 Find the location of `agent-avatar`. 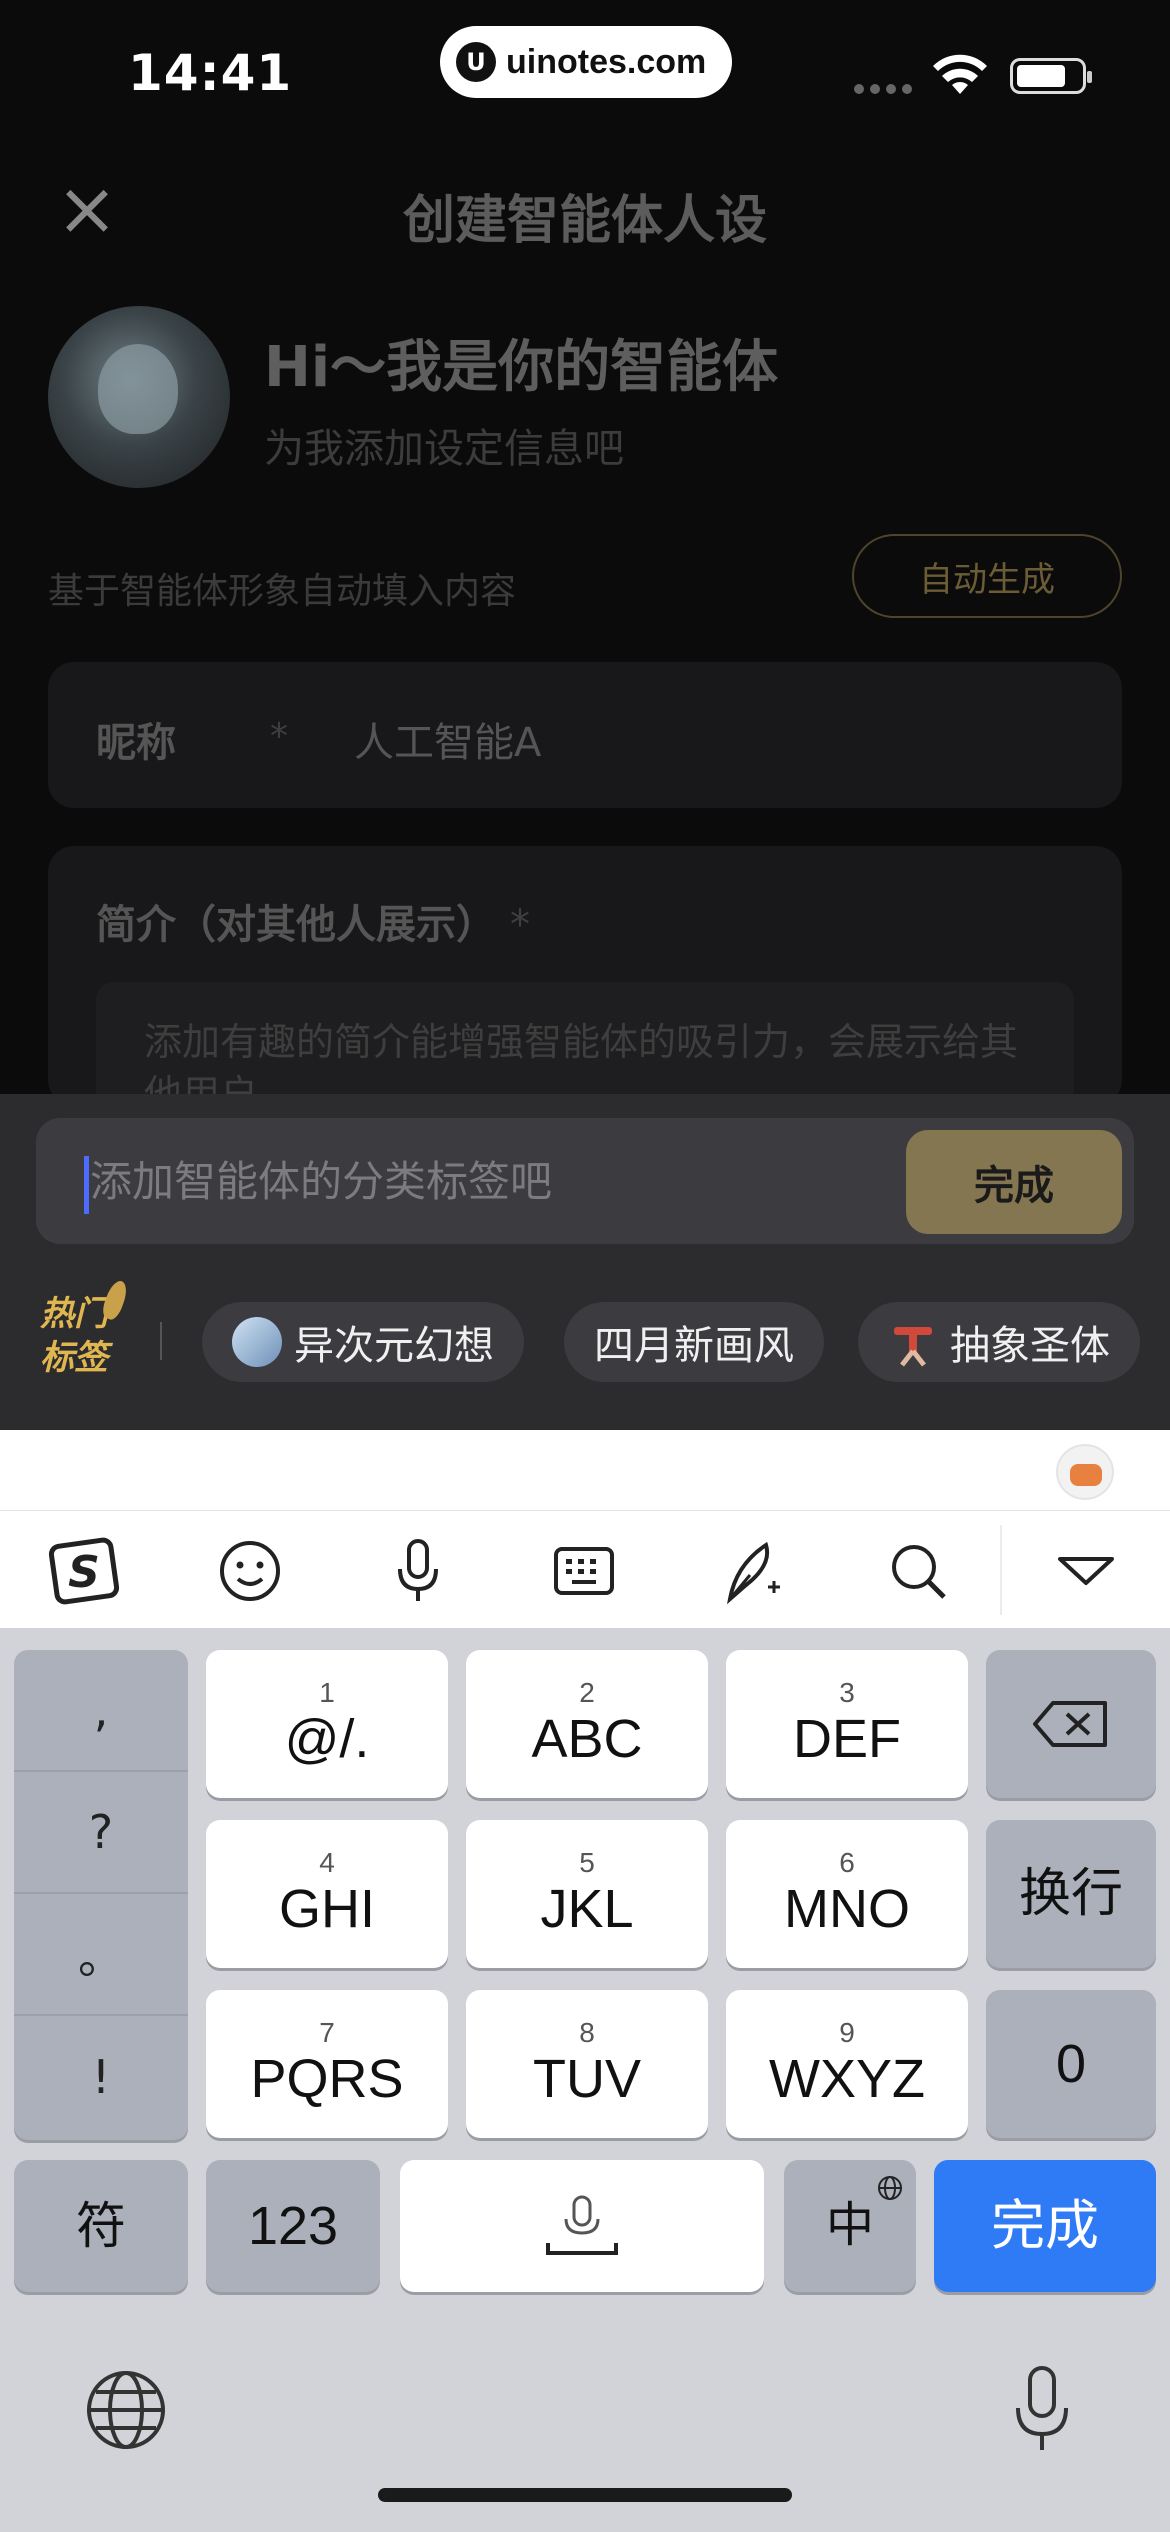

agent-avatar is located at coordinates (139, 397).